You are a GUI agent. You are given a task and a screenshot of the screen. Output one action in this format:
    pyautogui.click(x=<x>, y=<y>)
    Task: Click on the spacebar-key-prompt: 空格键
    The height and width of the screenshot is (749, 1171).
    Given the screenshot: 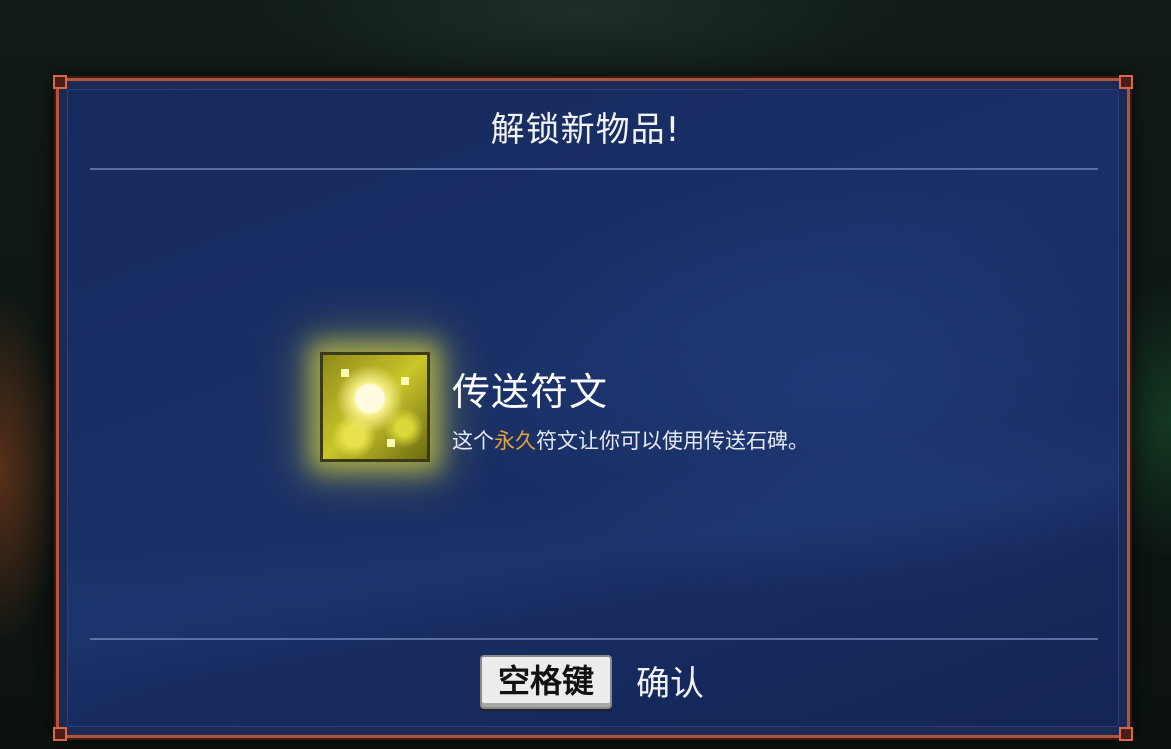 What is the action you would take?
    pyautogui.click(x=546, y=682)
    